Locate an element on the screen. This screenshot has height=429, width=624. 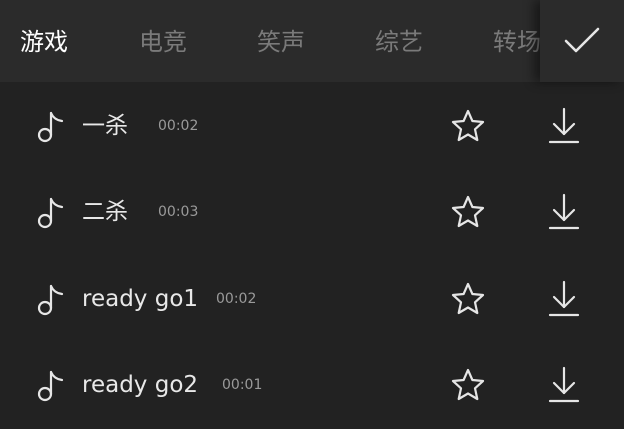
tab-games: 游戏 is located at coordinates (44, 42).